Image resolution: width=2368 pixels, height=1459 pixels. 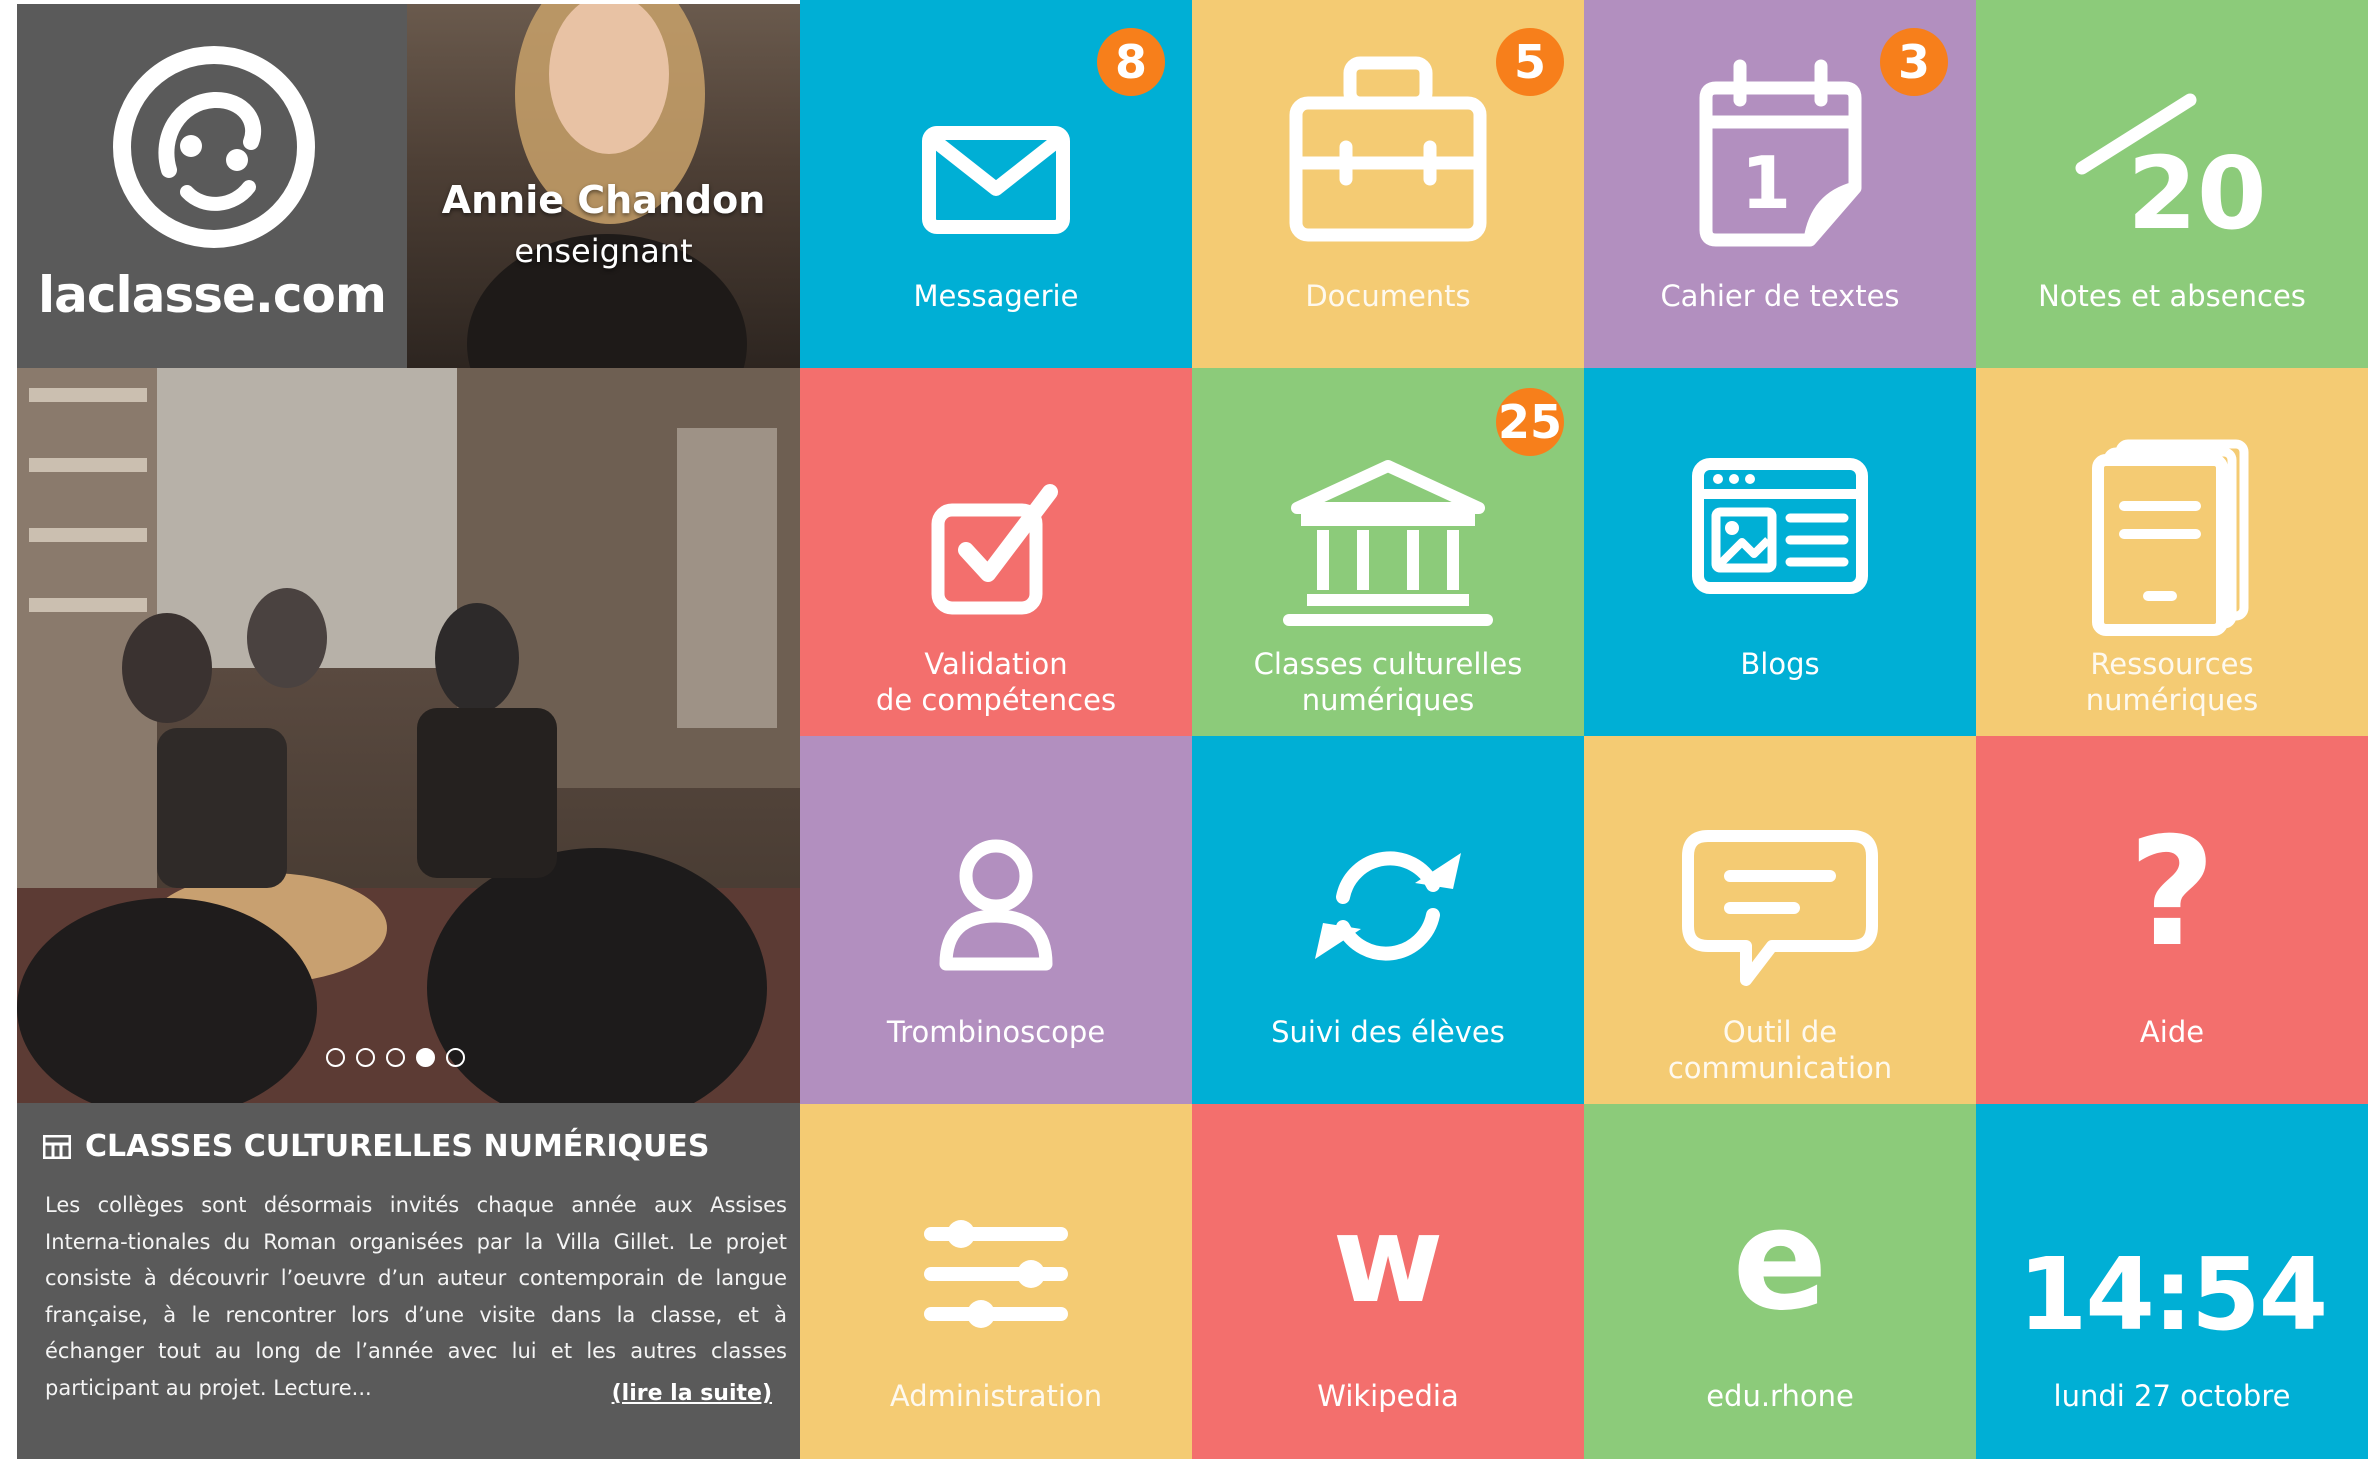 I want to click on ressources-label-line1: Ressources, so click(x=2172, y=664).